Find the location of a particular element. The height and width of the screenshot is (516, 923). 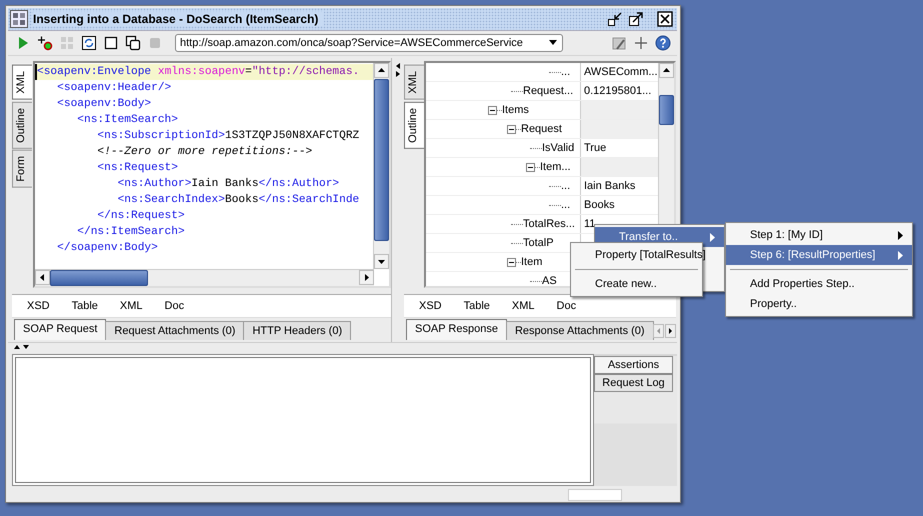

code-line: <ns:ItemSearch> is located at coordinates (127, 120).